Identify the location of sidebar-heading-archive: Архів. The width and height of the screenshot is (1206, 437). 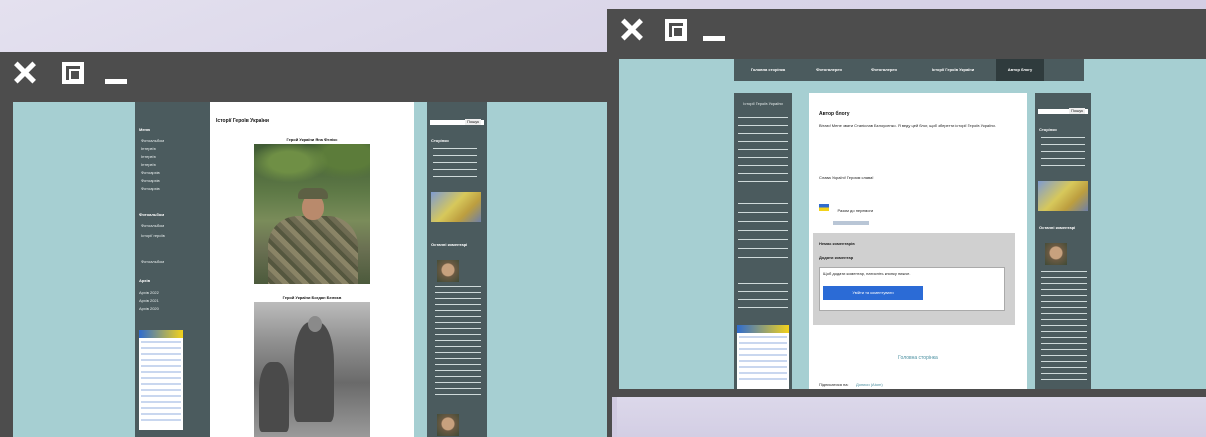
(145, 280).